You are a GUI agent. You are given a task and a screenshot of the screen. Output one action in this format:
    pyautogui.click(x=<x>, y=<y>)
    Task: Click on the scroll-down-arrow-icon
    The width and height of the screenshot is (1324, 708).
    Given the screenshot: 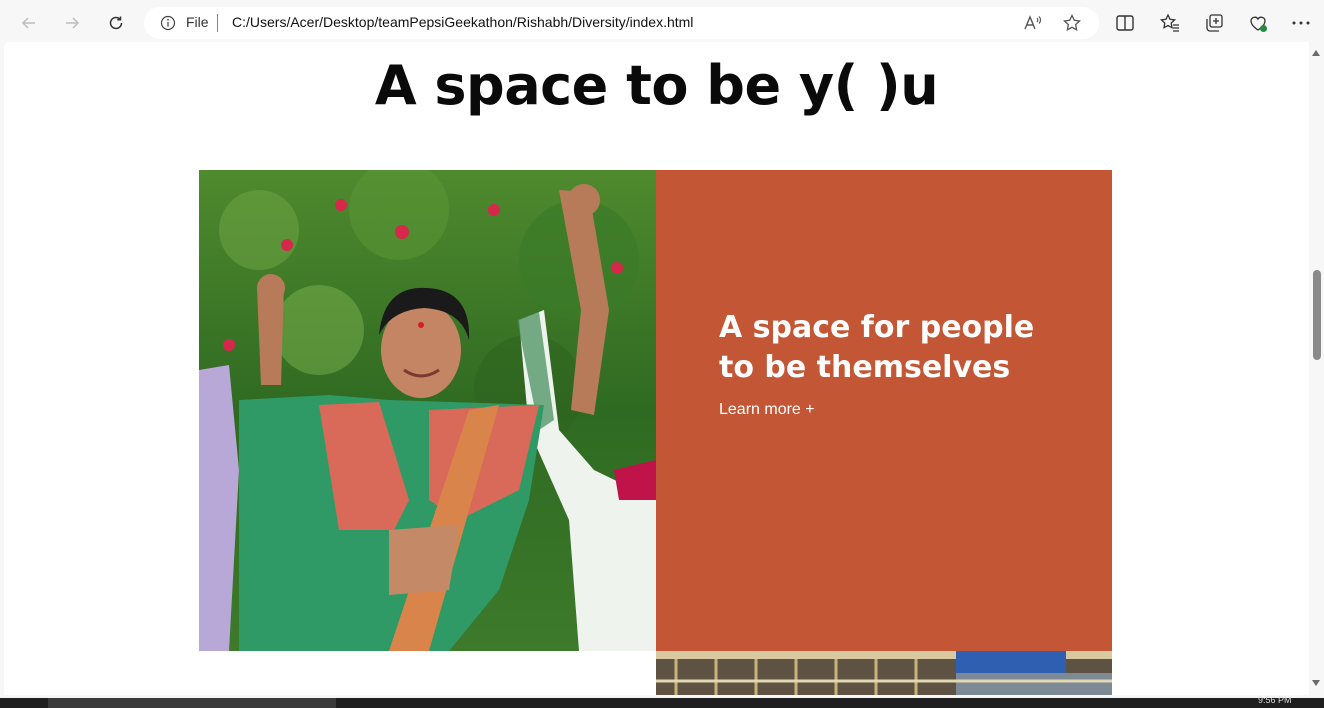 What is the action you would take?
    pyautogui.click(x=1316, y=683)
    